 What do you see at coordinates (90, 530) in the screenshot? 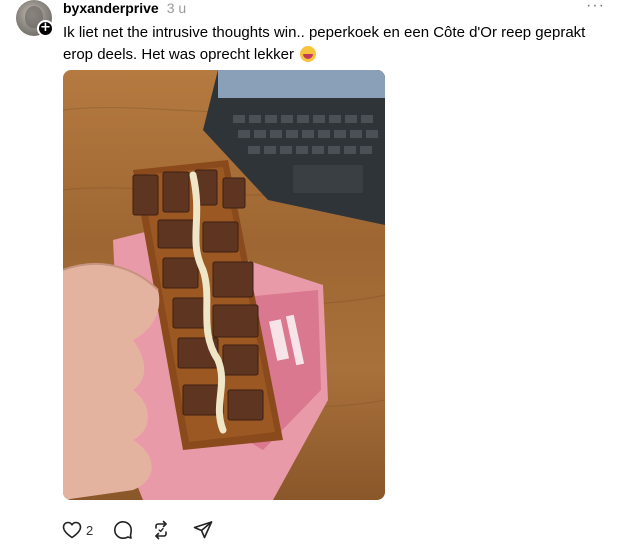
I see `like-count: 2` at bounding box center [90, 530].